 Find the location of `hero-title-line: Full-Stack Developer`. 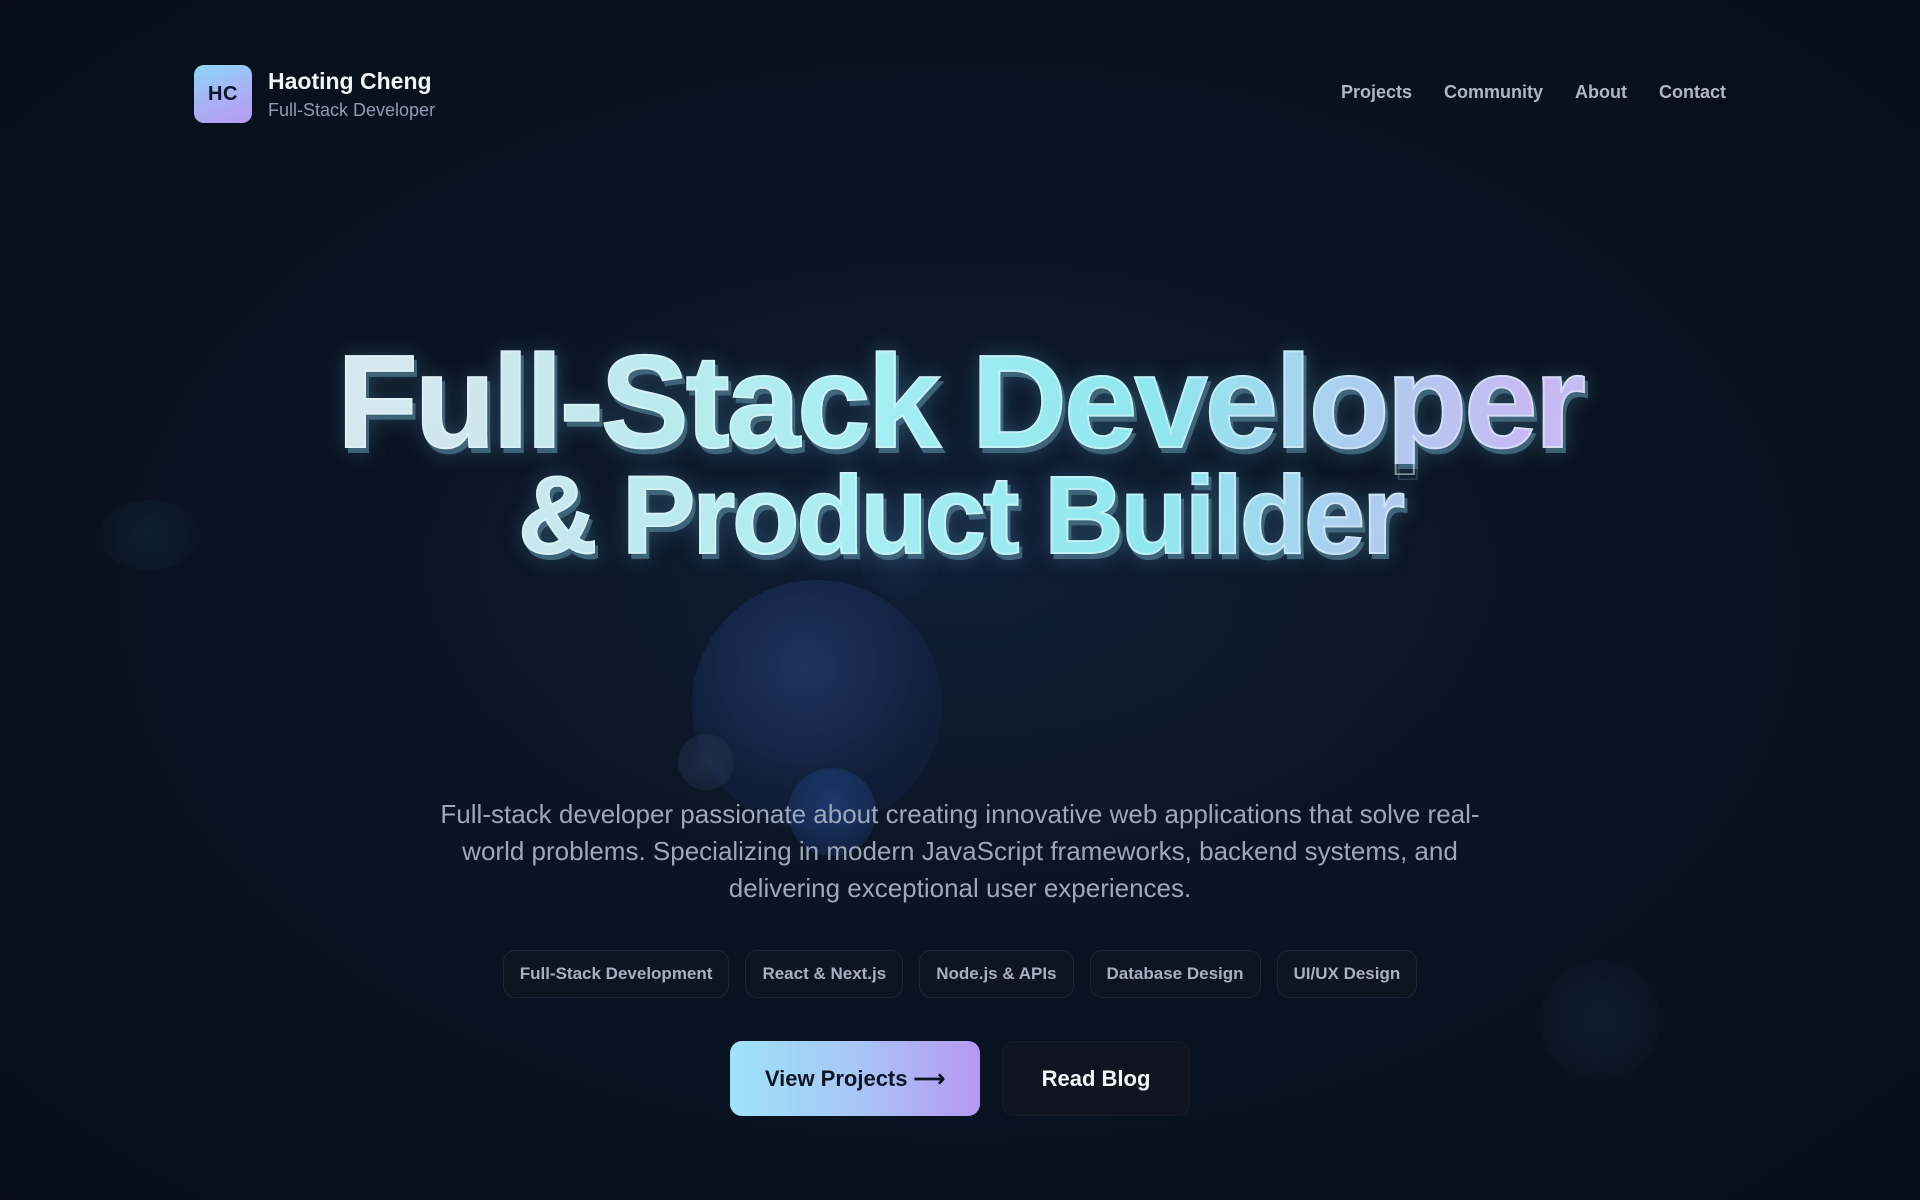

hero-title-line: Full-Stack Developer is located at coordinates (960, 402).